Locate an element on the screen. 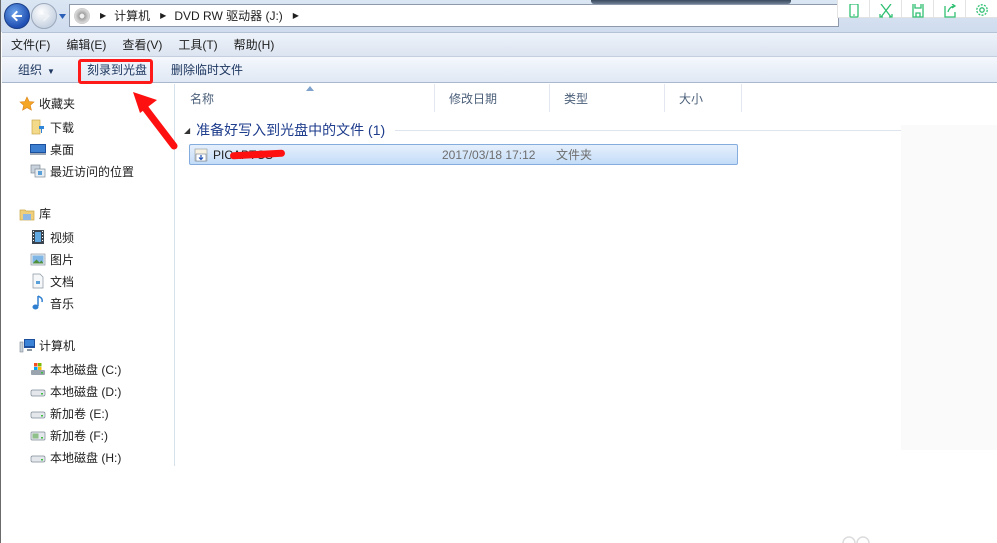 The width and height of the screenshot is (997, 543). nav-item-downloads: 下载 is located at coordinates (52, 127).